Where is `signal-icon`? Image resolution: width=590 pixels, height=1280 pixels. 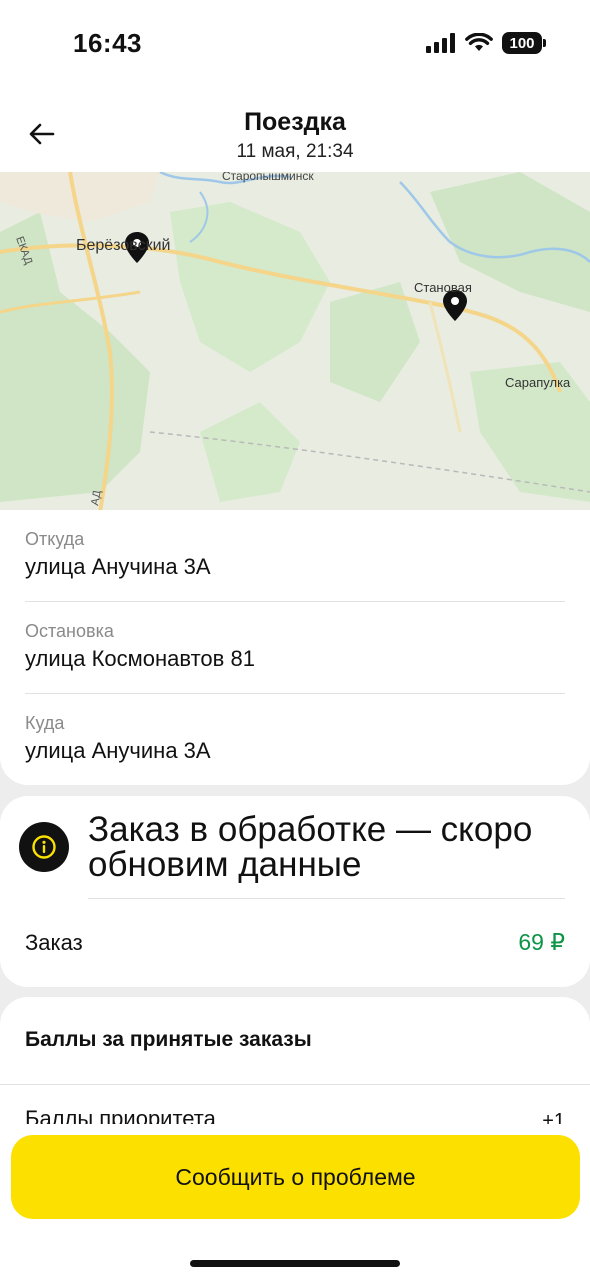 signal-icon is located at coordinates (440, 43).